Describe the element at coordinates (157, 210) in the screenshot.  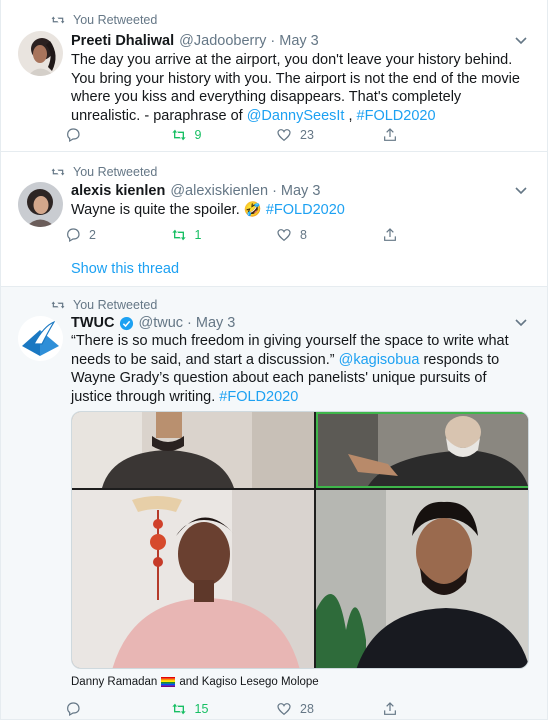
I see `tweet-text-plain: Wayne is quite the spoiler.` at that location.